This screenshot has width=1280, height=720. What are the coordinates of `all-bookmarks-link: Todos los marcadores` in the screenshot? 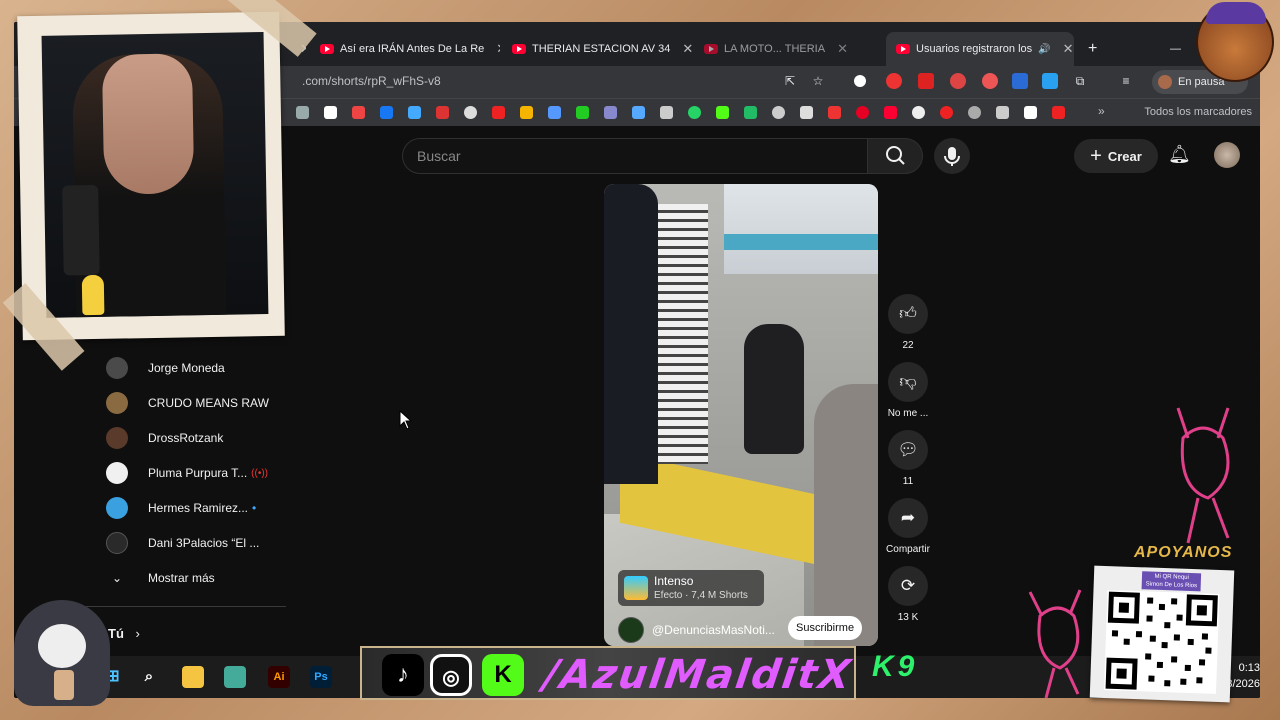 It's located at (1198, 112).